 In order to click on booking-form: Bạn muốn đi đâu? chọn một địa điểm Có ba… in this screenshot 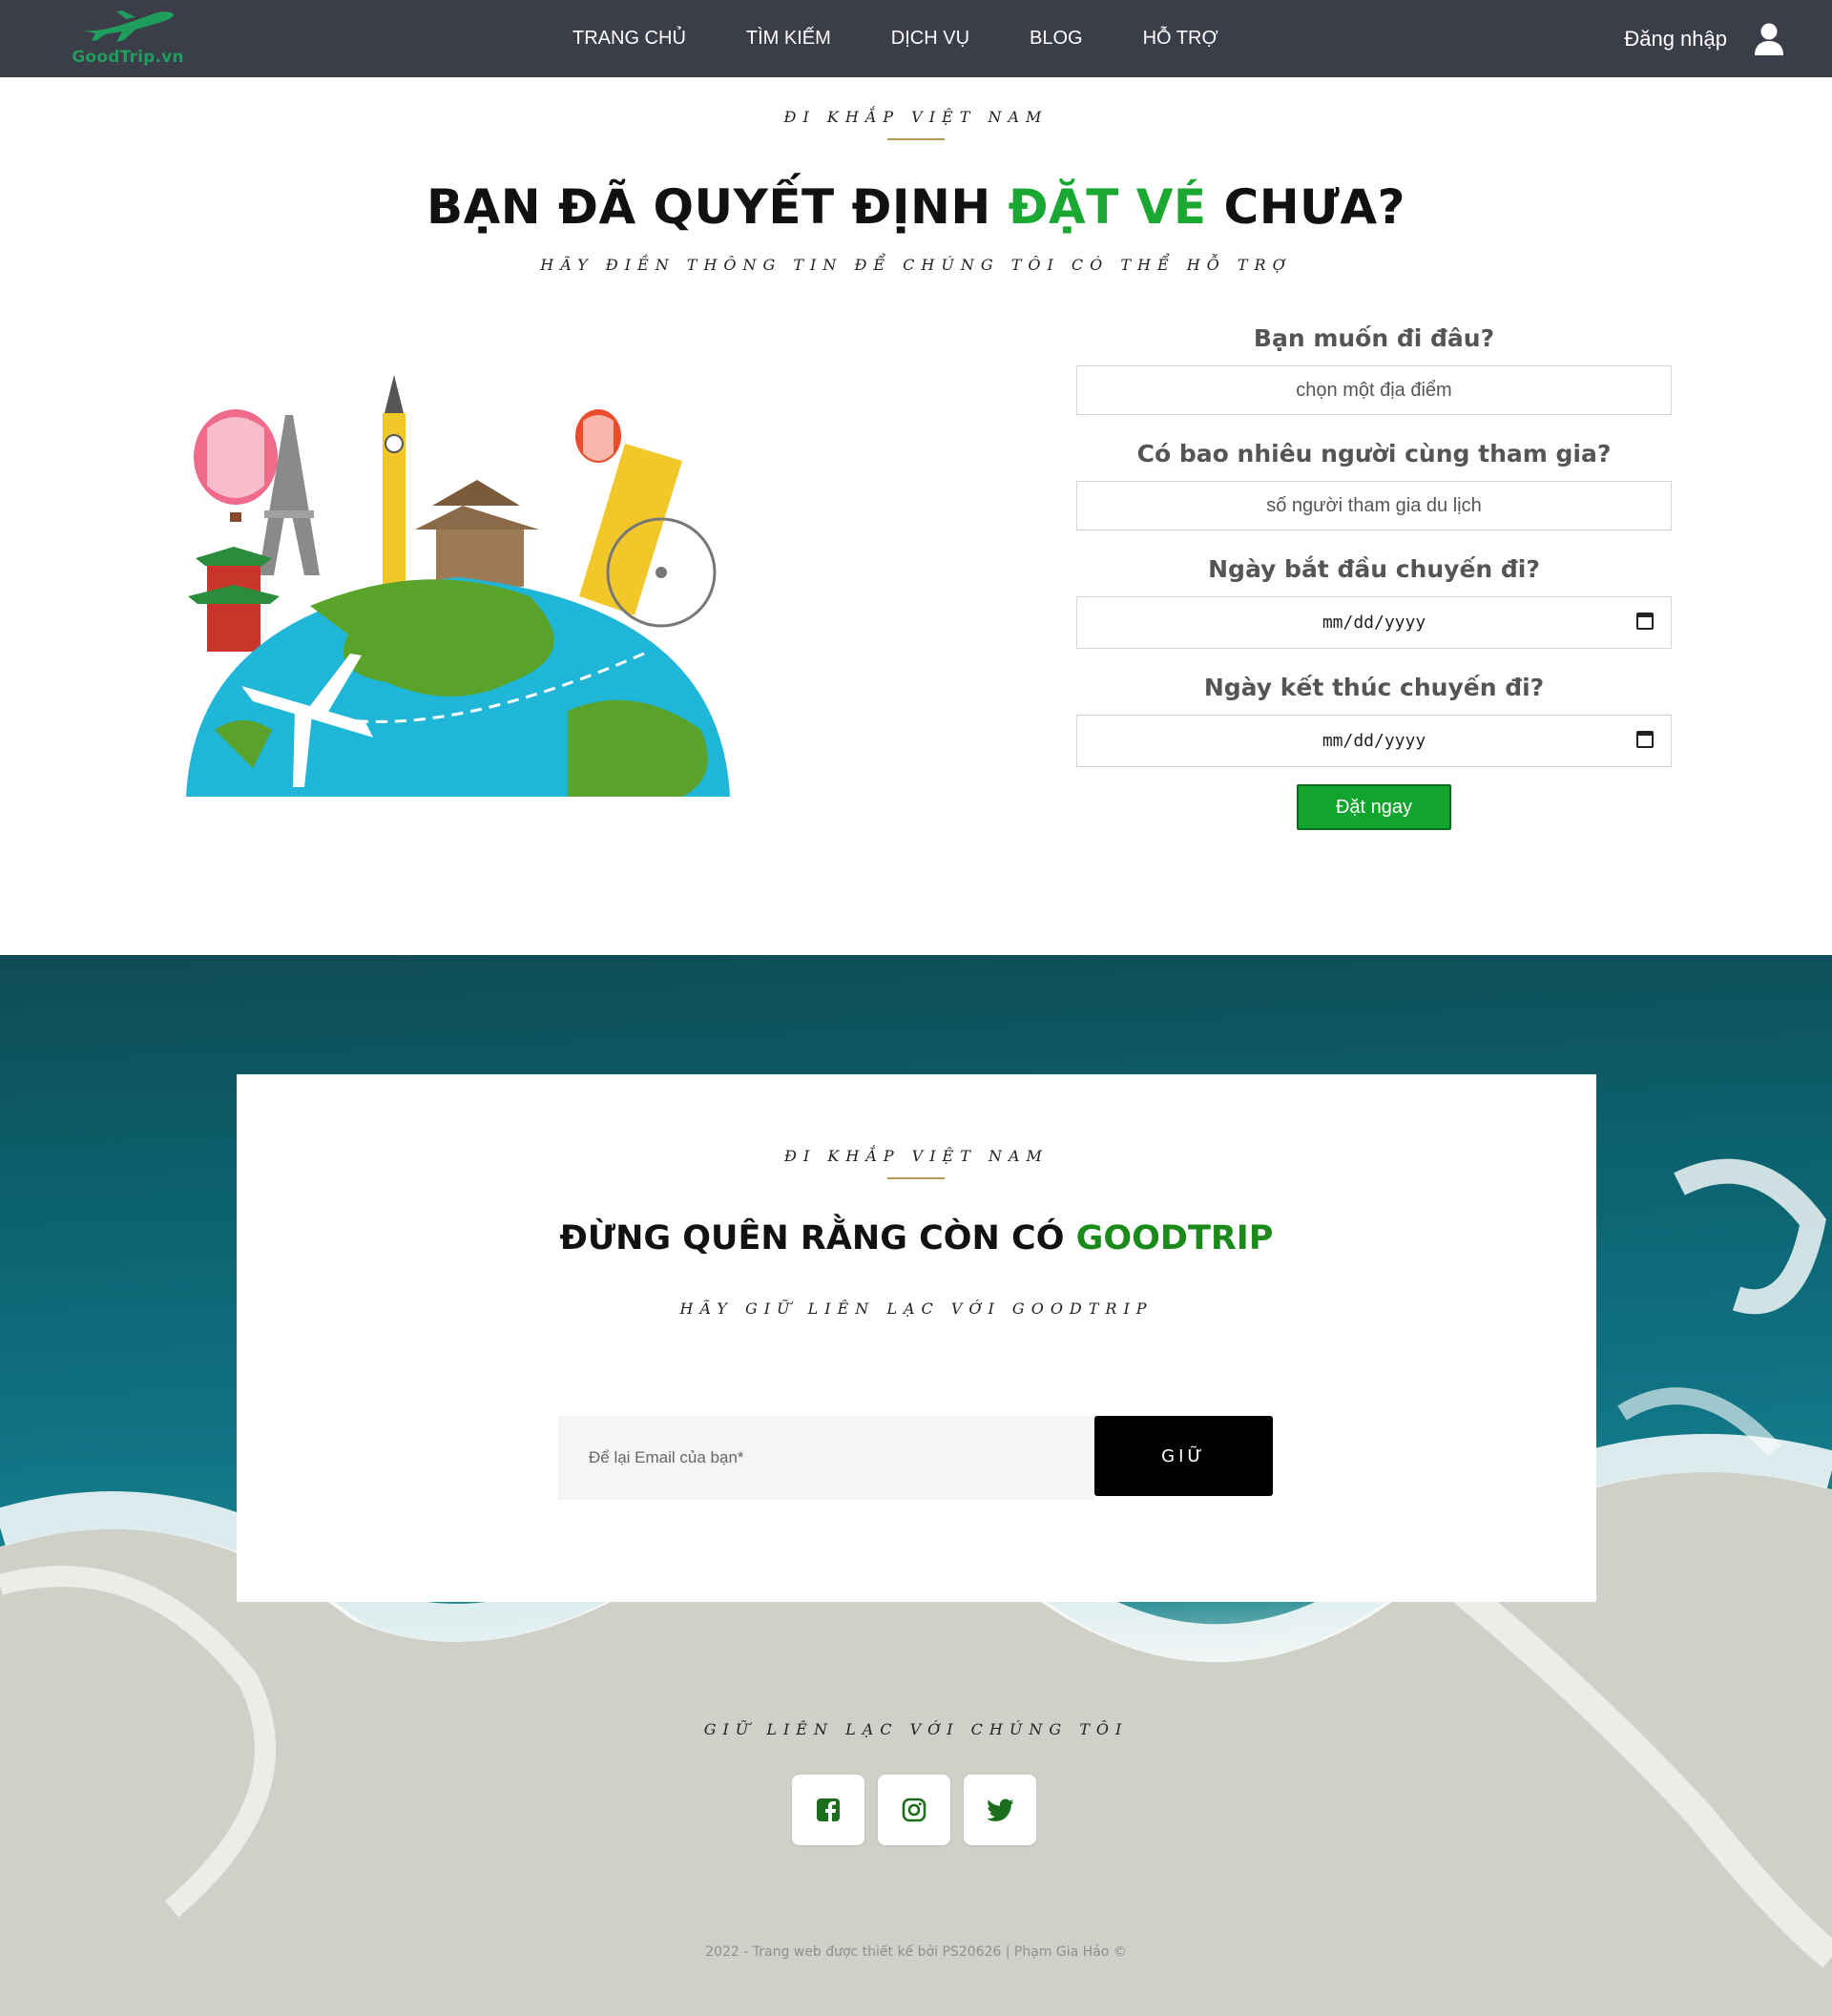, I will do `click(1374, 577)`.